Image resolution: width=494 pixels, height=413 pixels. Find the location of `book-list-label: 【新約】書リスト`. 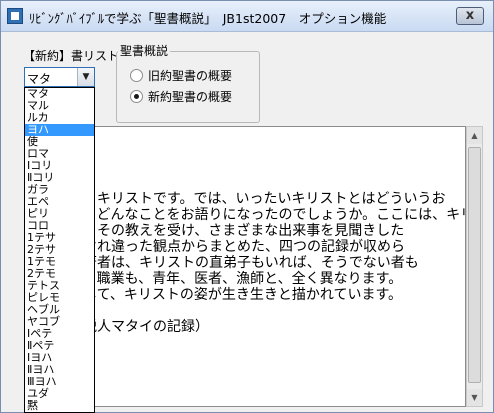

book-list-label: 【新約】書リスト is located at coordinates (71, 56).